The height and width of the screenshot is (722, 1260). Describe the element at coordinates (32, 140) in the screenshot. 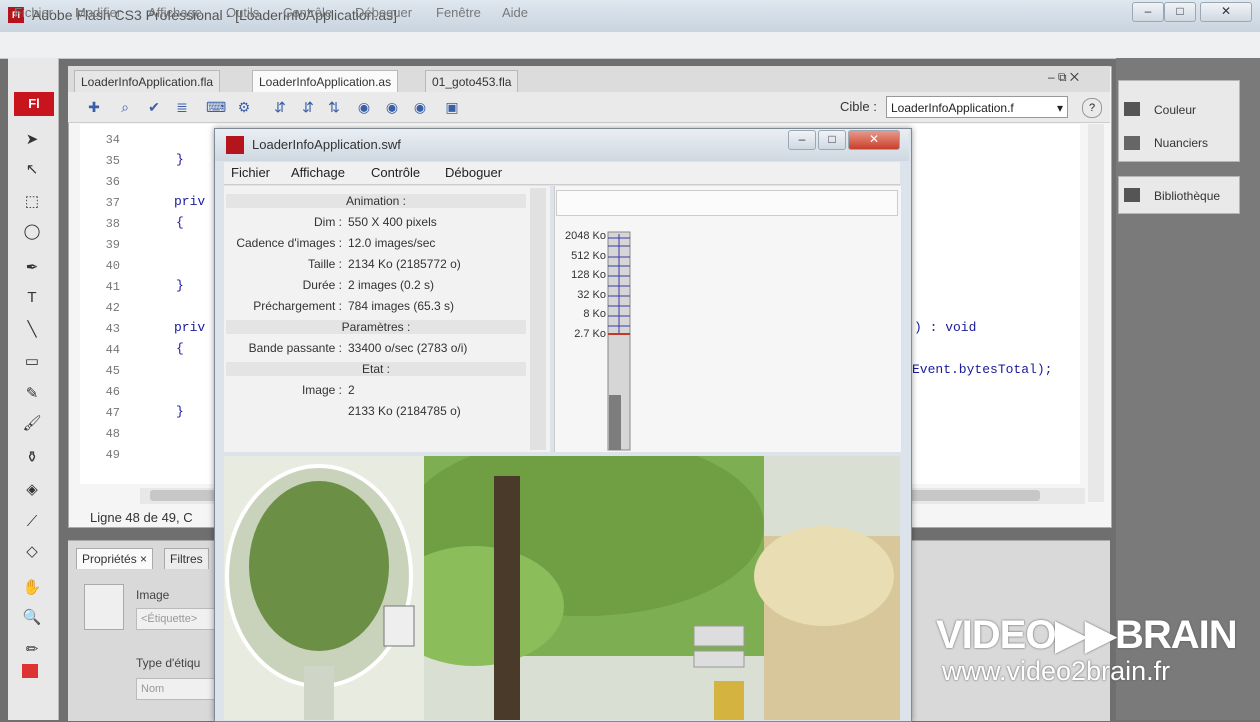

I see `arrow-icon: ➤` at that location.